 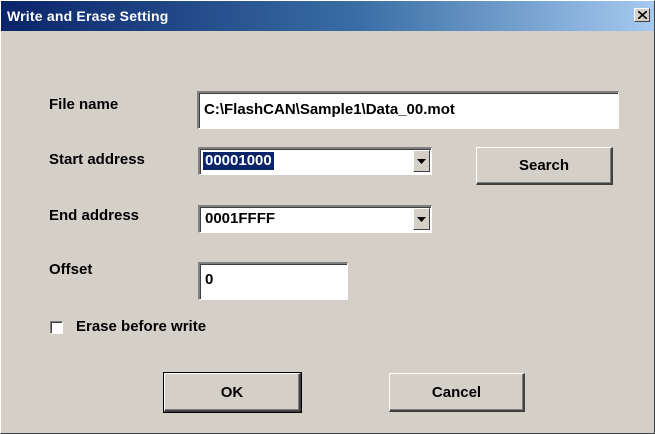 What do you see at coordinates (56, 327) in the screenshot?
I see `erase-before-write-checkbox` at bounding box center [56, 327].